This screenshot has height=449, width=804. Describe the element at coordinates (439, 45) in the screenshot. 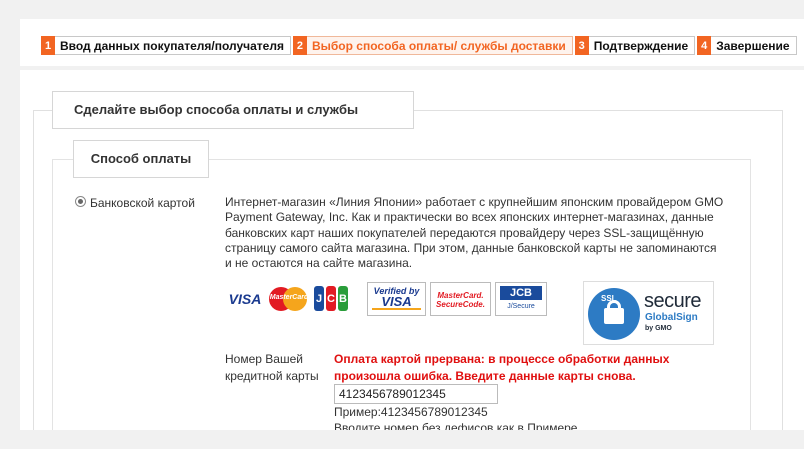

I see `step-label: Выбор способа оплаты/ службы доставки` at that location.